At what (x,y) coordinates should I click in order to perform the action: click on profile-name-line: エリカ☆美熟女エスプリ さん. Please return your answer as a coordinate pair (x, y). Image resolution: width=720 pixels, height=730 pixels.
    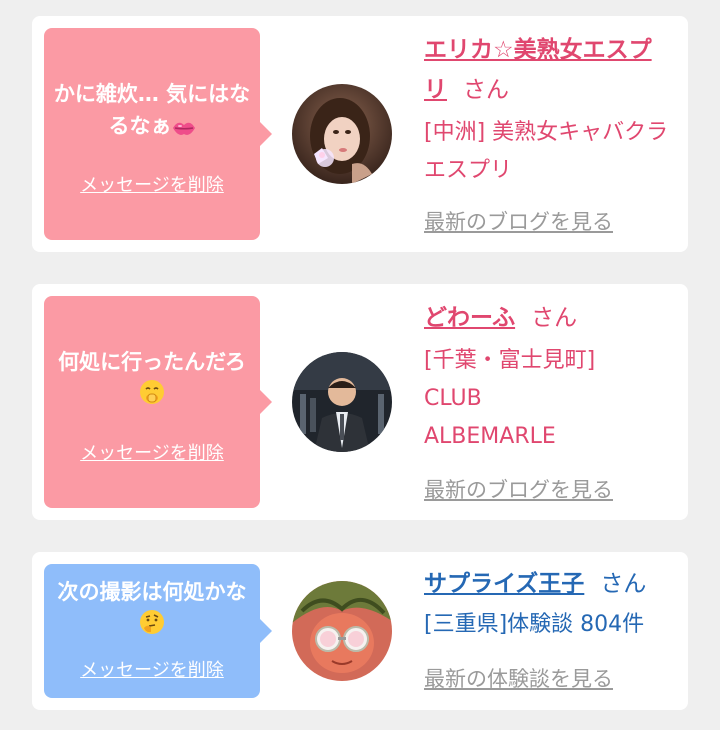
    Looking at the image, I should click on (549, 70).